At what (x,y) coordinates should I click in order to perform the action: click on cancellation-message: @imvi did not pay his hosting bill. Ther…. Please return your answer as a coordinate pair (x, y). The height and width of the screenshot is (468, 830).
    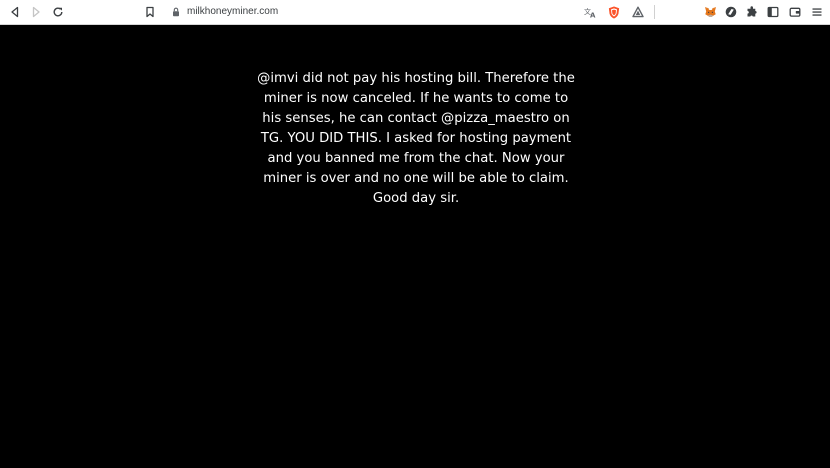
    Looking at the image, I should click on (416, 138).